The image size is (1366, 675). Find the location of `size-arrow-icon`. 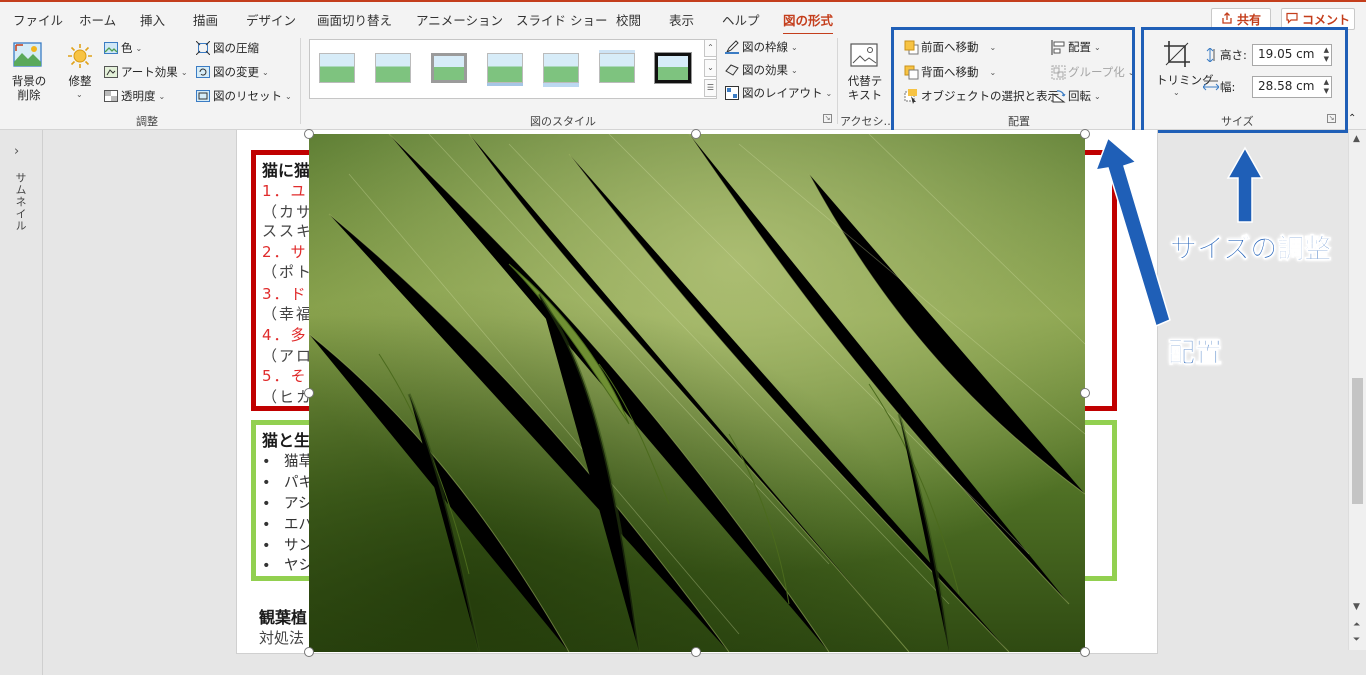

size-arrow-icon is located at coordinates (1245, 184).